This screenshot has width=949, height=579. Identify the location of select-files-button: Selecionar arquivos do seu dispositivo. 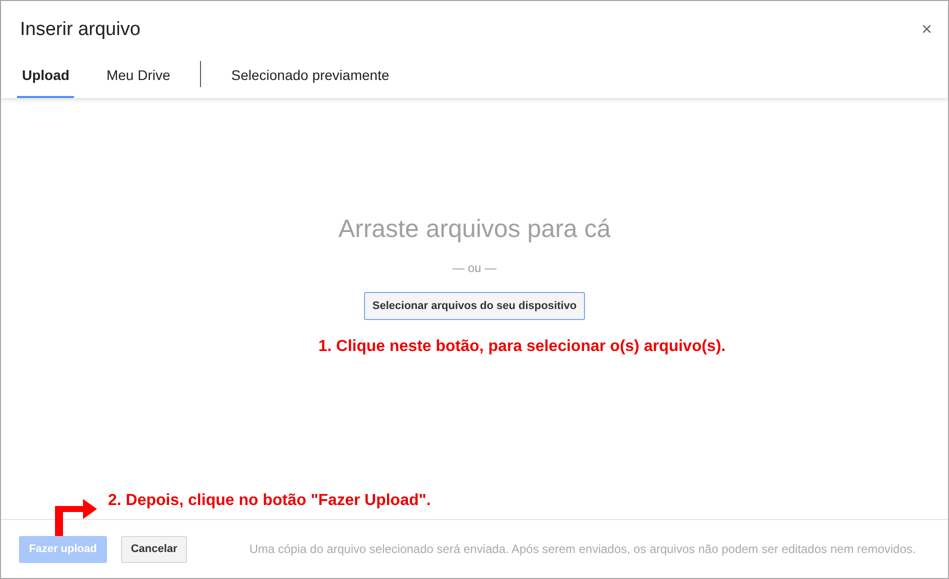
(474, 306).